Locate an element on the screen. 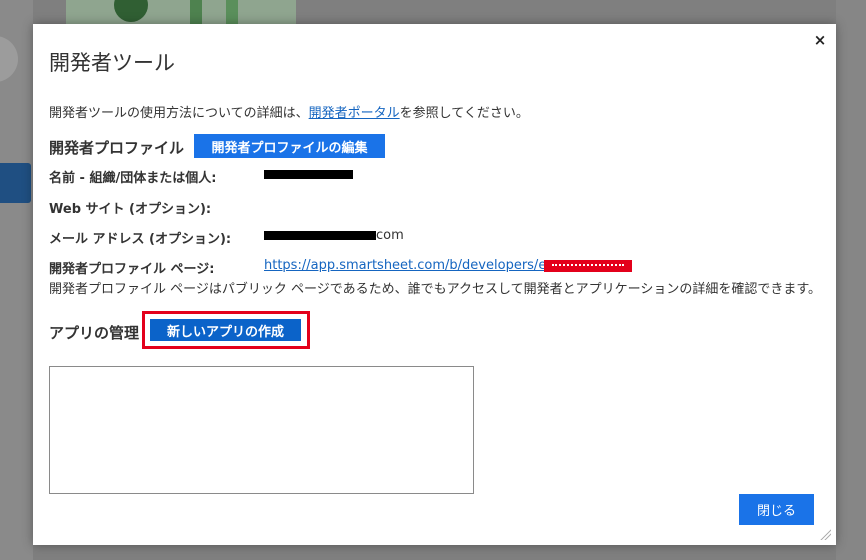 The image size is (866, 560). email-redaction is located at coordinates (320, 235).